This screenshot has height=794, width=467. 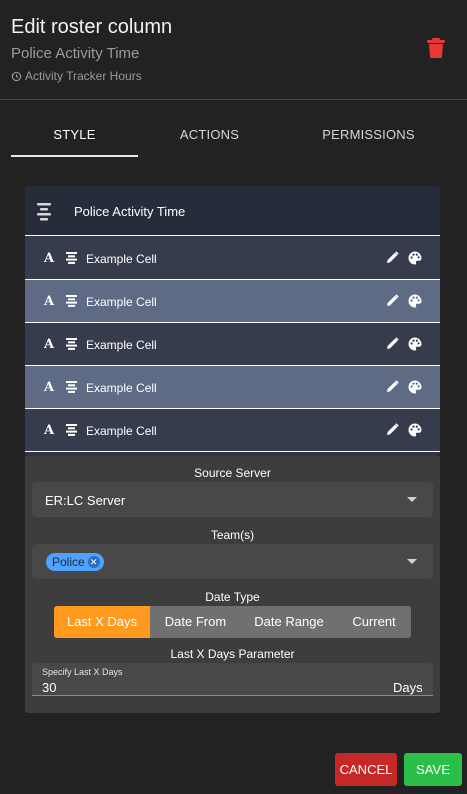 I want to click on date-type-toggle: Last X Days Date From Date Range Current, so click(x=232, y=622).